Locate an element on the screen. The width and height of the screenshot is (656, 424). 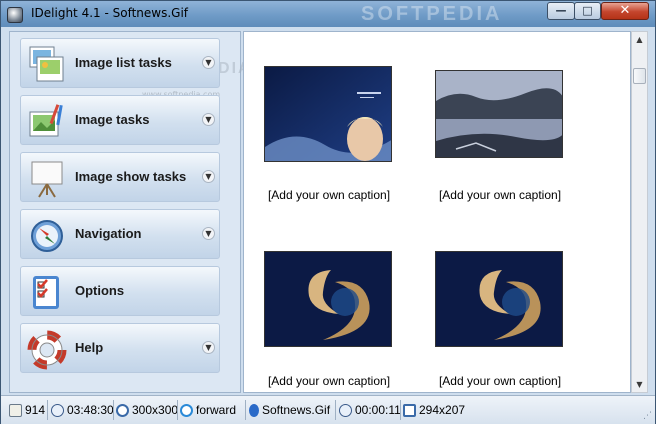
task-image: Image tasks ▼ is located at coordinates (120, 120).